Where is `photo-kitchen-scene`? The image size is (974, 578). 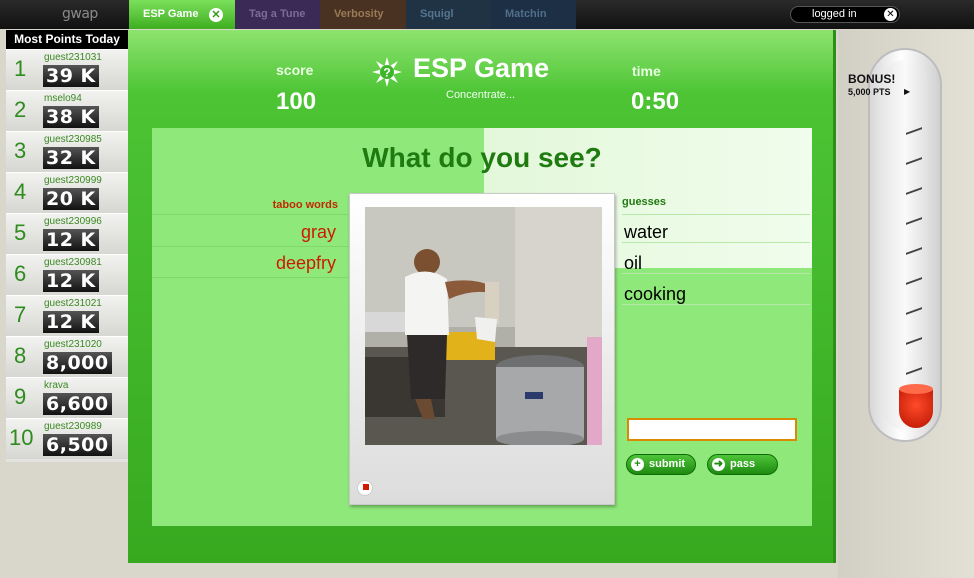 photo-kitchen-scene is located at coordinates (483, 326).